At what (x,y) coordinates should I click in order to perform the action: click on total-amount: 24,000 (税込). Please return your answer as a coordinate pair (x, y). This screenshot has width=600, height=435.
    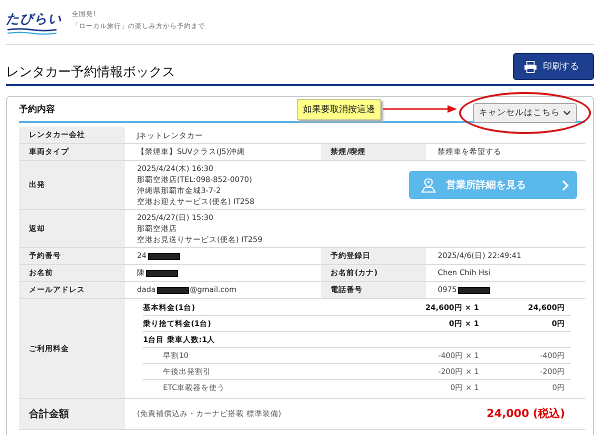
    Looking at the image, I should click on (526, 414).